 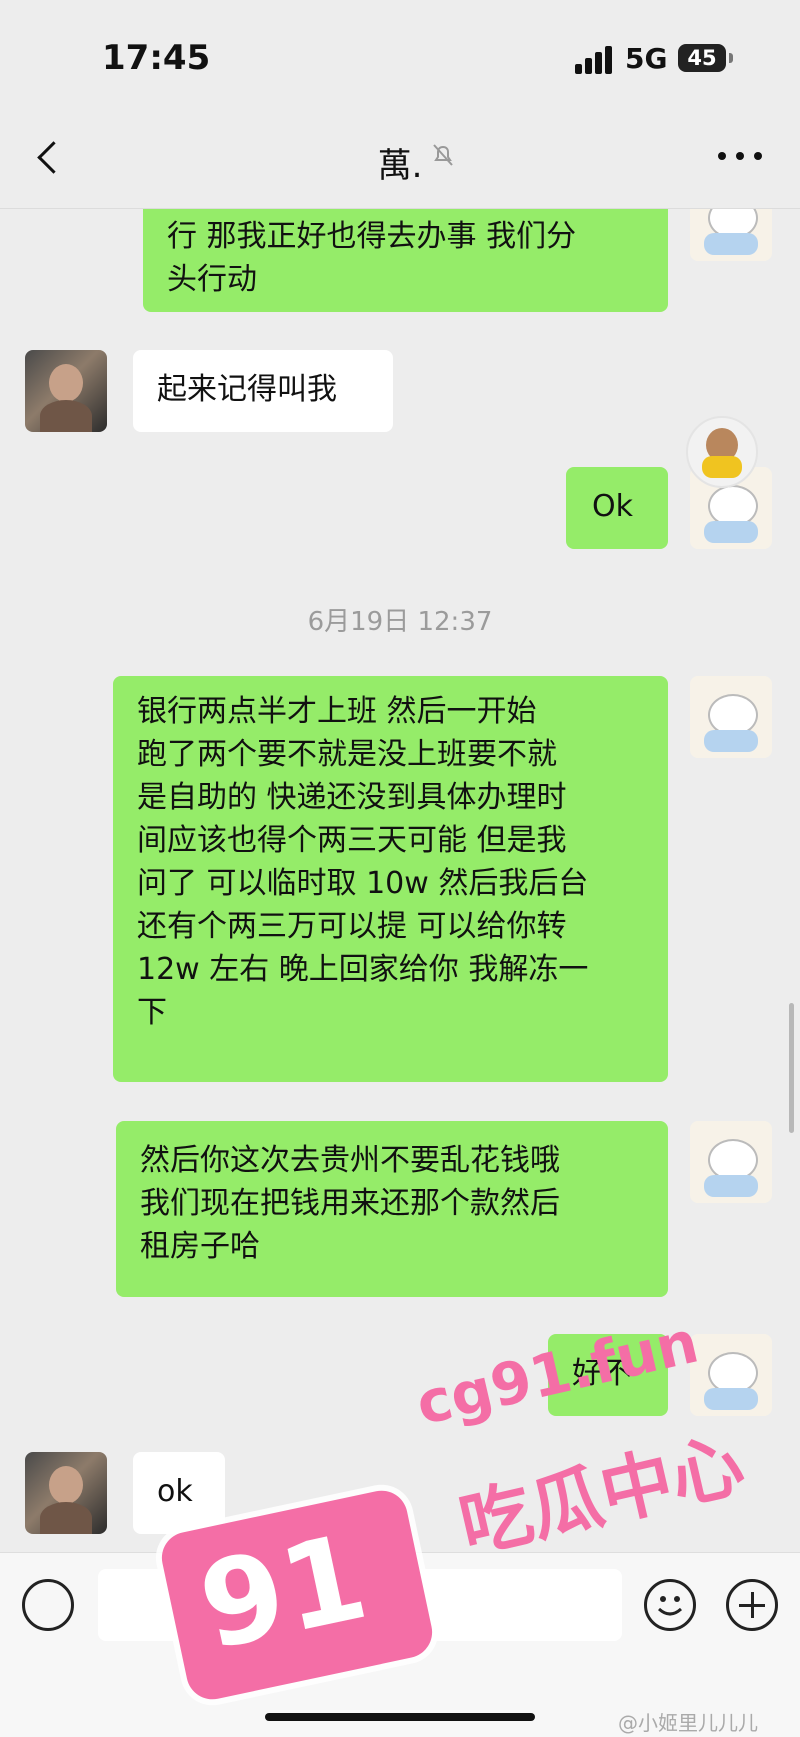 I want to click on more-options-icon, so click(x=743, y=162).